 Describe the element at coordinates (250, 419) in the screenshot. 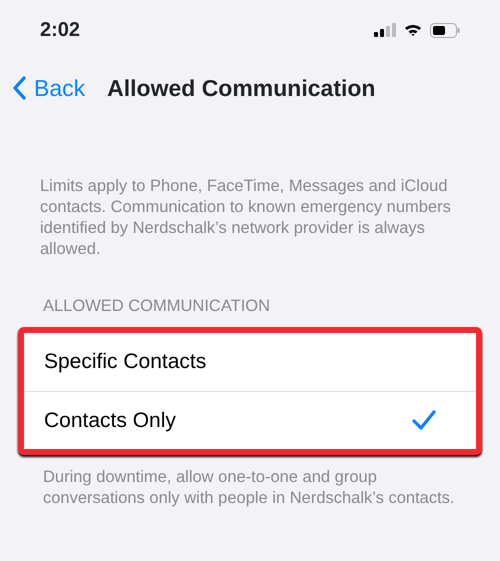

I see `option-row: Contacts Only` at that location.